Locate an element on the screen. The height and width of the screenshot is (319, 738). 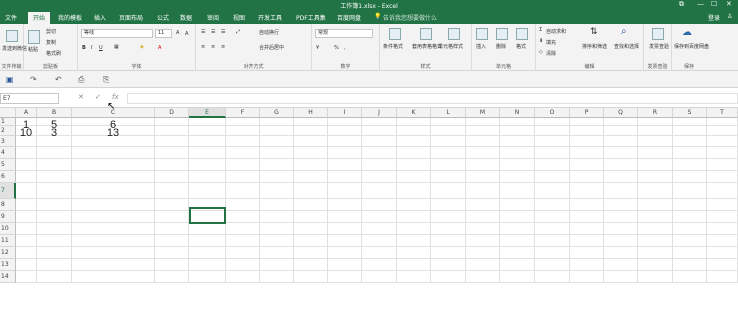
select-all-corner is located at coordinates (8, 113).